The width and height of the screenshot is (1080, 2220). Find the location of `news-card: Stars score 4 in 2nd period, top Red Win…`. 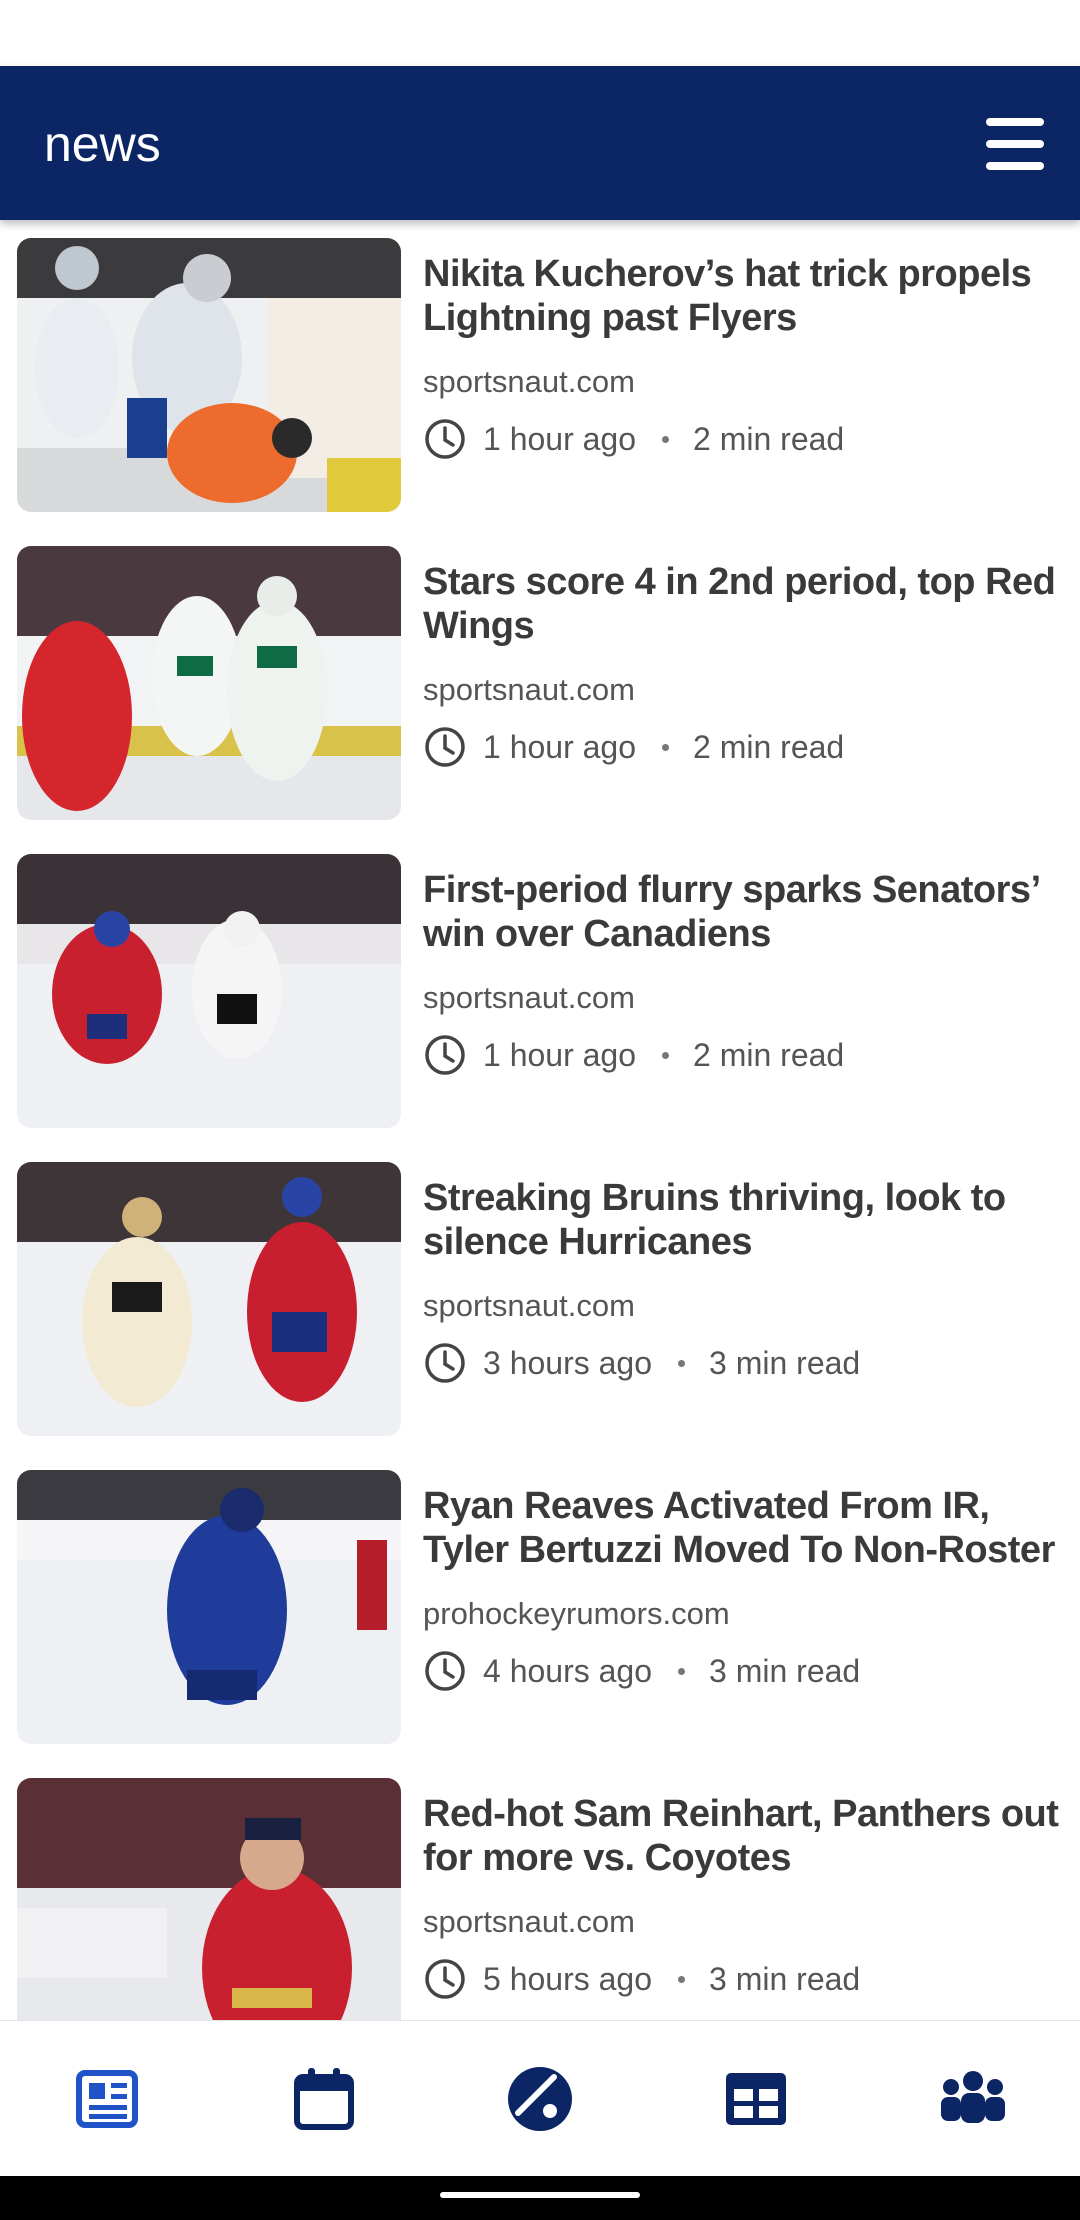

news-card: Stars score 4 in 2nd period, top Red Win… is located at coordinates (540, 674).